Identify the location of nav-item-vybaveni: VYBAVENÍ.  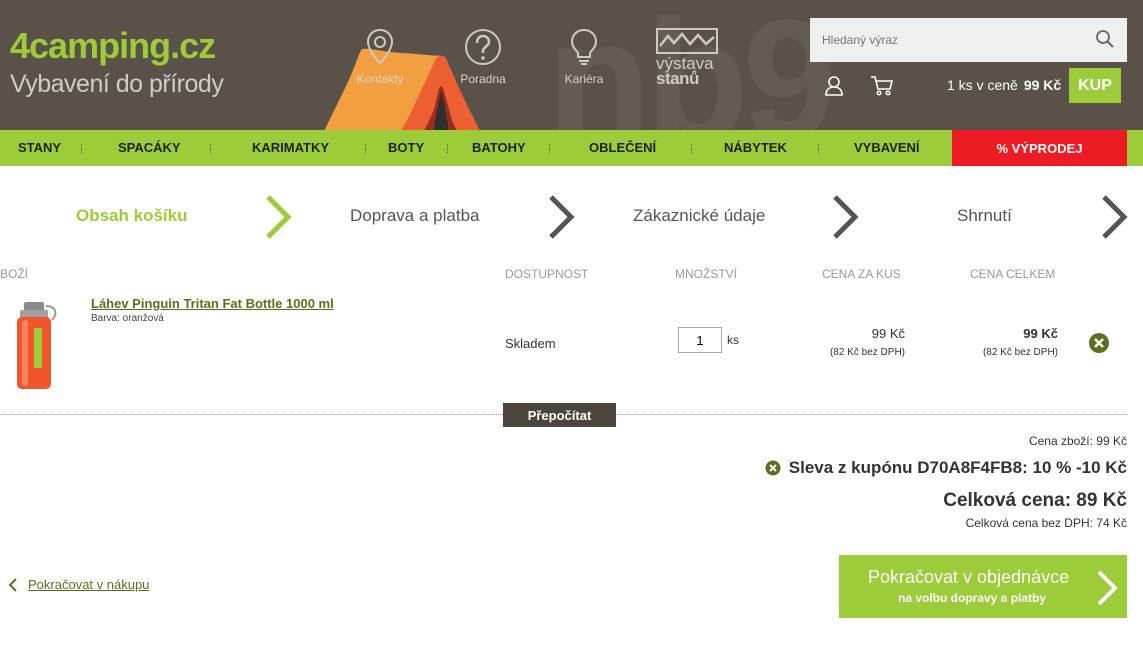
(887, 147).